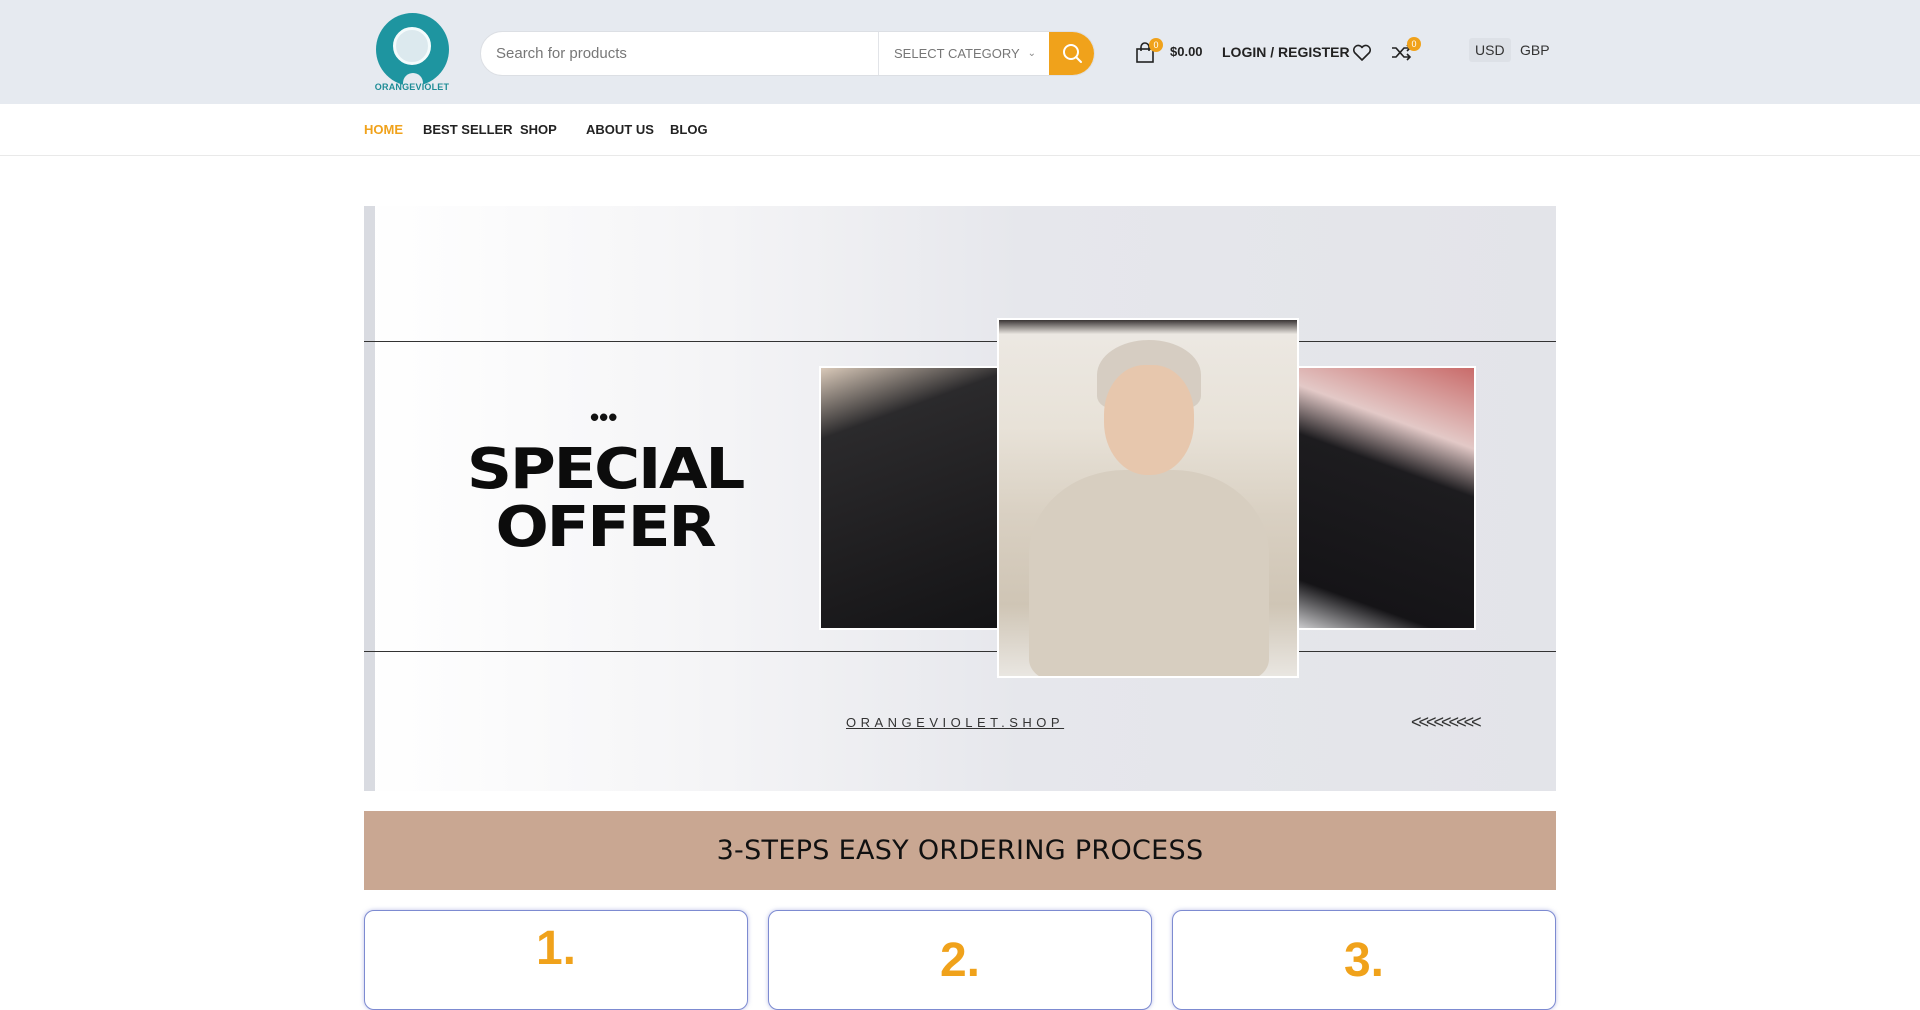 This screenshot has height=1010, width=1920. I want to click on step-number-1: 1., so click(556, 948).